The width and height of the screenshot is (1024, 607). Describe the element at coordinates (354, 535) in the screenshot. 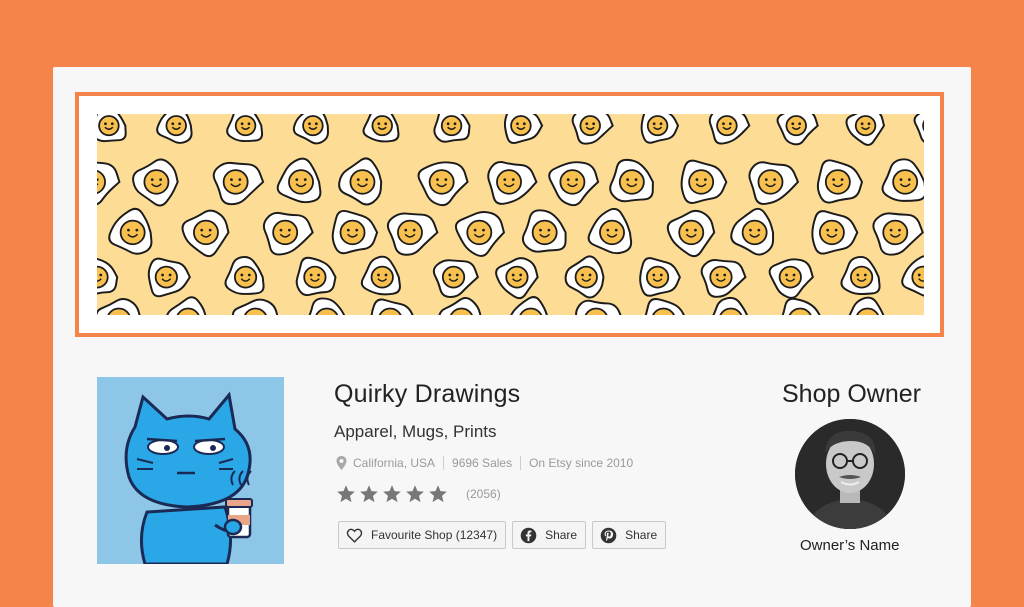

I see `heart-icon` at that location.